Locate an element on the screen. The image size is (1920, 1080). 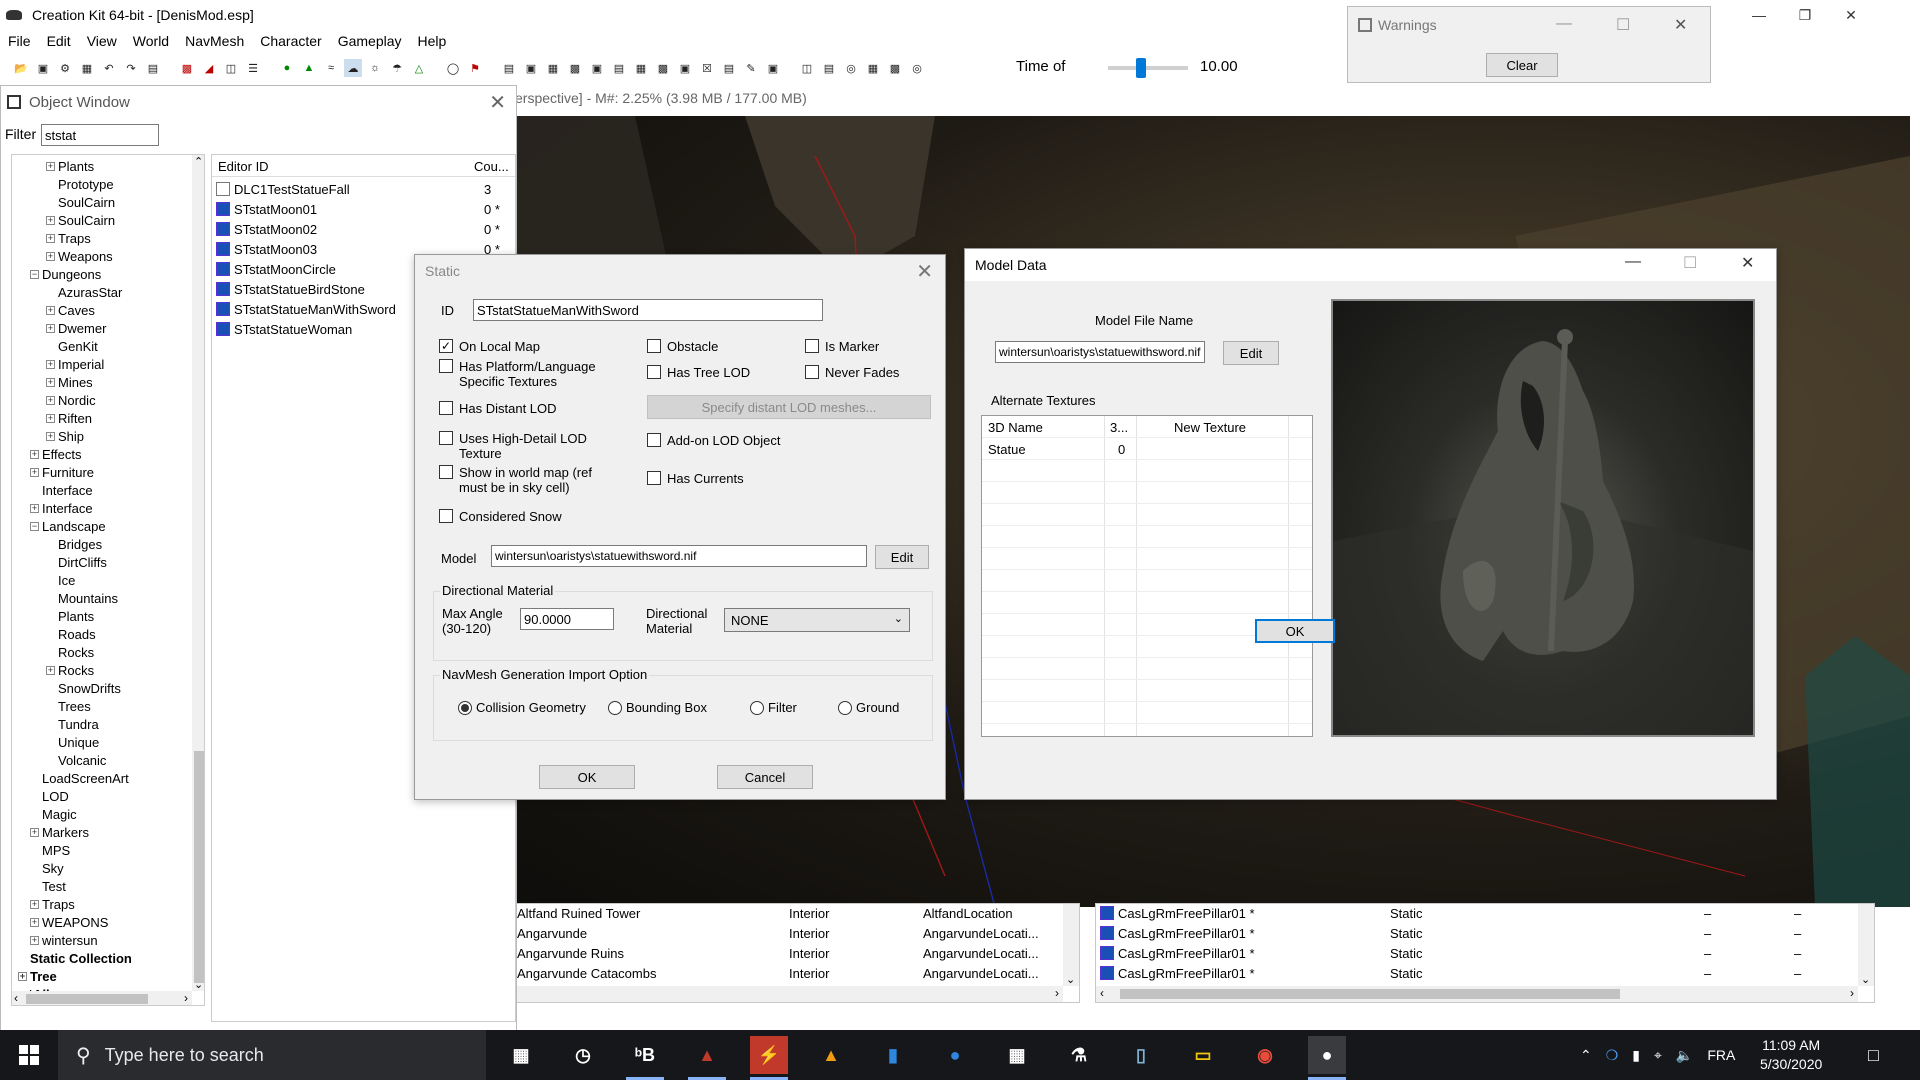
cell-list-hscroll: › is located at coordinates (789, 994).